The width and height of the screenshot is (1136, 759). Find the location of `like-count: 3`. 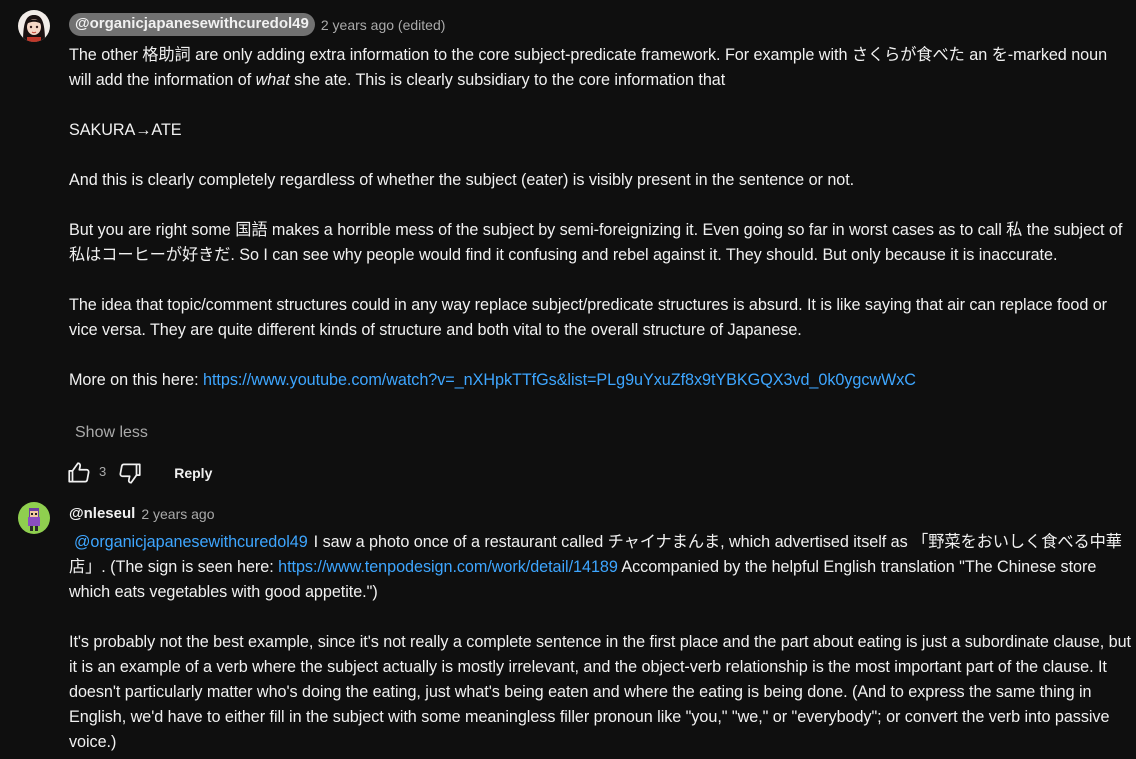

like-count: 3 is located at coordinates (103, 471).